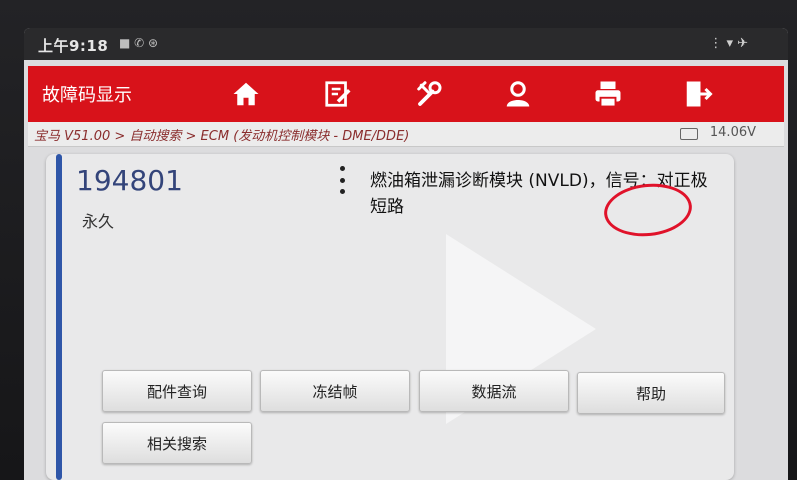 The height and width of the screenshot is (480, 797). What do you see at coordinates (342, 180) in the screenshot?
I see `more-options-icon` at bounding box center [342, 180].